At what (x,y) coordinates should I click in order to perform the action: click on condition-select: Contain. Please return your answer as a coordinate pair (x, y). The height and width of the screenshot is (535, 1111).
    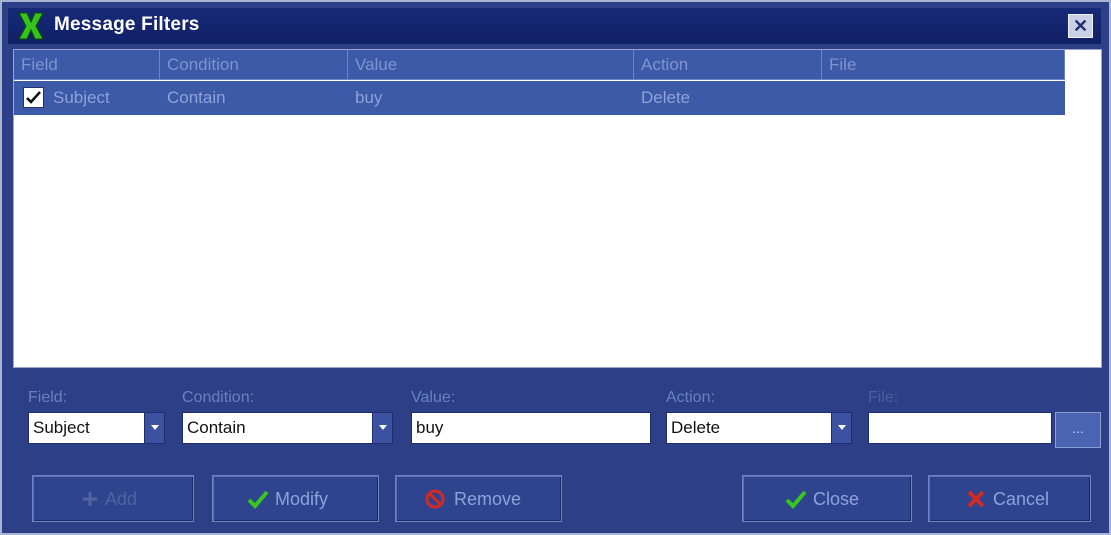
    Looking at the image, I should click on (287, 428).